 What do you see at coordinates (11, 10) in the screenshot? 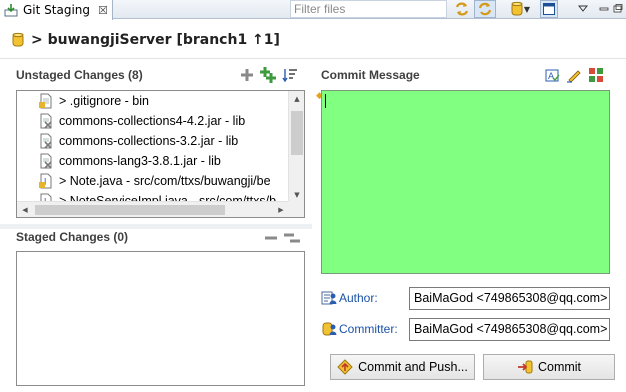
I see `git-staging-icon` at bounding box center [11, 10].